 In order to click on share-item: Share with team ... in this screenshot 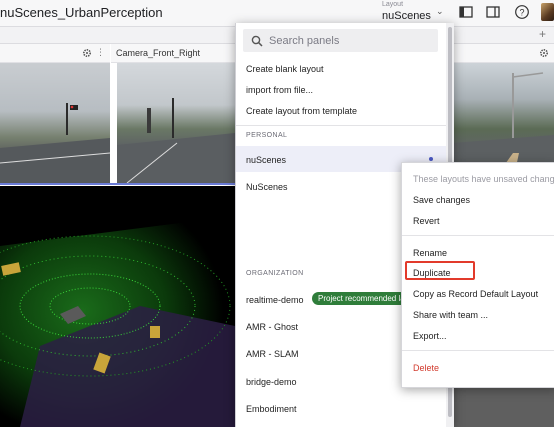, I will do `click(450, 315)`.